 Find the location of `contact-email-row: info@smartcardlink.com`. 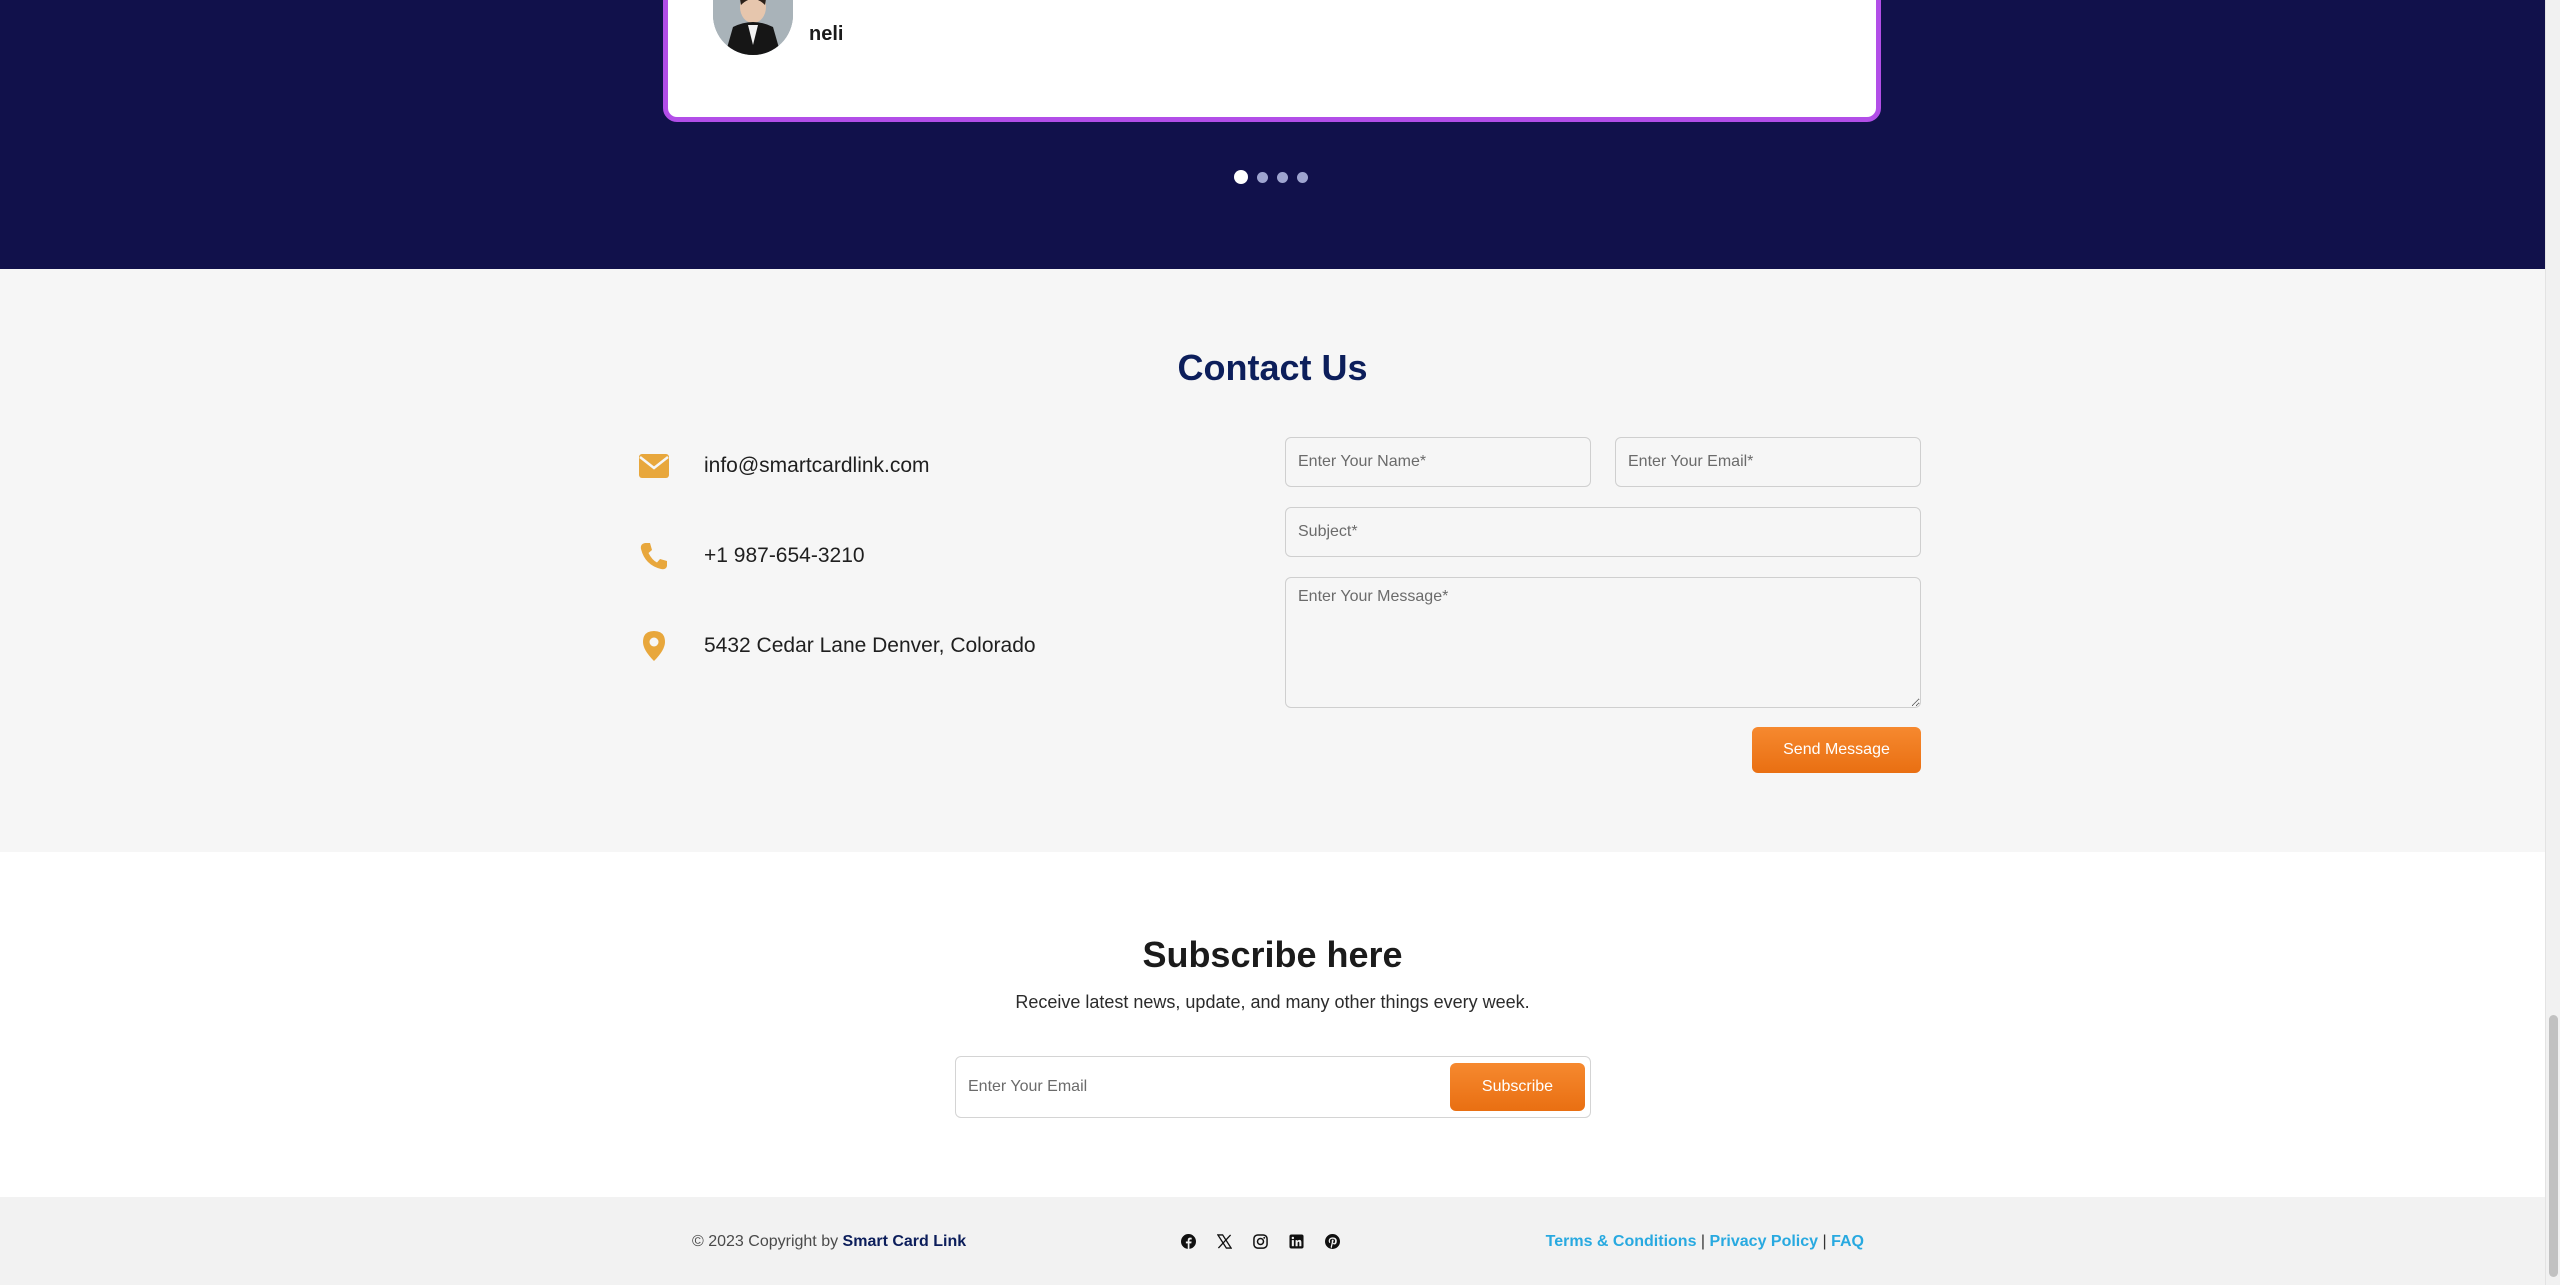

contact-email-row: info@smartcardlink.com is located at coordinates (783, 466).